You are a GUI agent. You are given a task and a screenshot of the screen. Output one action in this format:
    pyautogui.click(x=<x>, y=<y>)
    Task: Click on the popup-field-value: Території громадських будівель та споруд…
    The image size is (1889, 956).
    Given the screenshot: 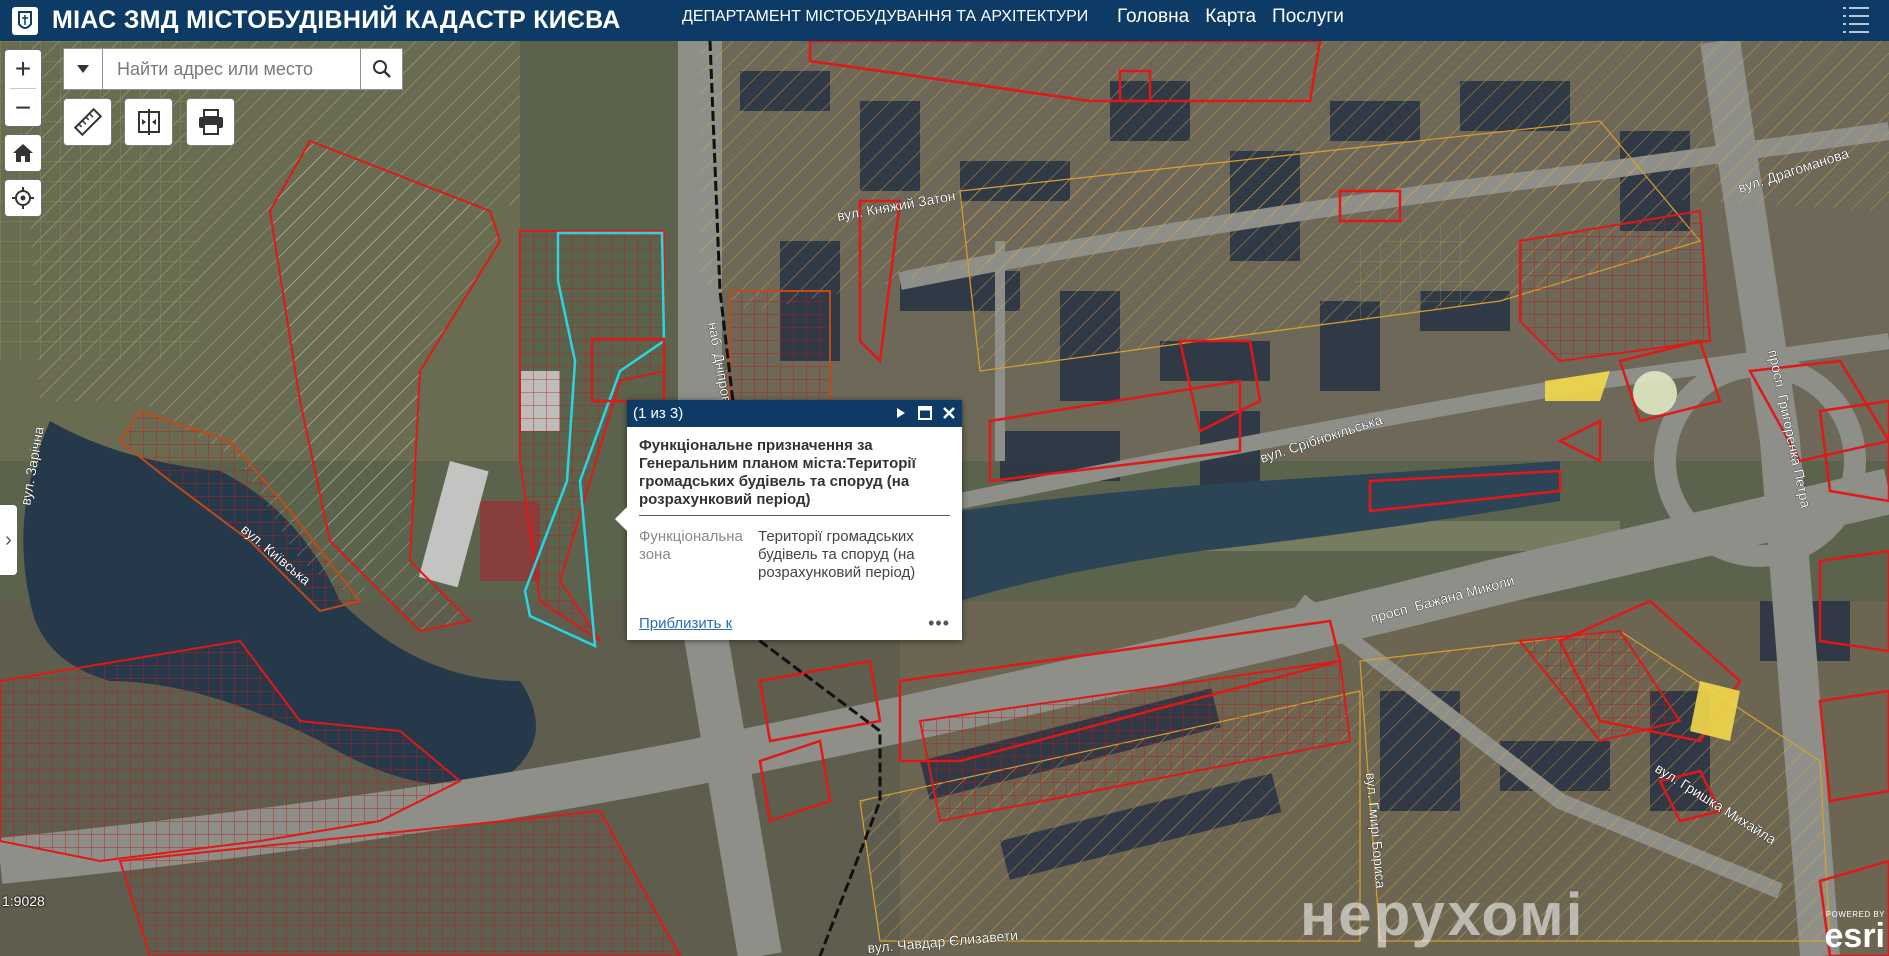 What is the action you would take?
    pyautogui.click(x=837, y=554)
    